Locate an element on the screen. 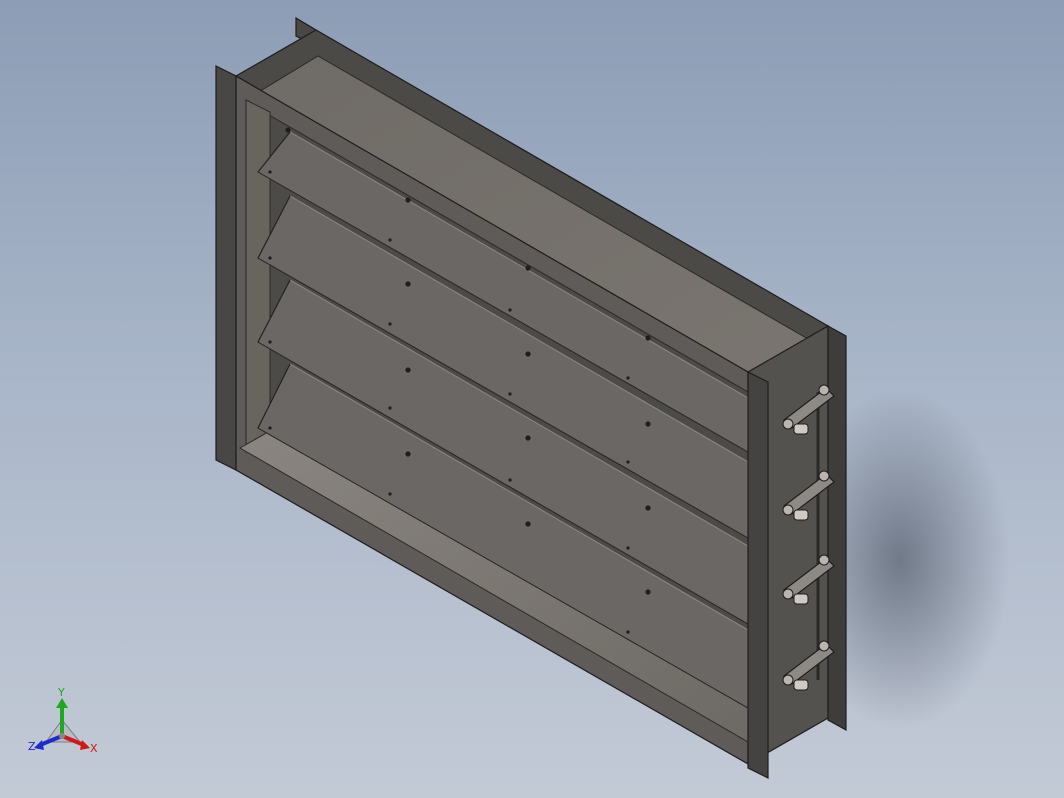  x-axis-arrow is located at coordinates (85, 745).